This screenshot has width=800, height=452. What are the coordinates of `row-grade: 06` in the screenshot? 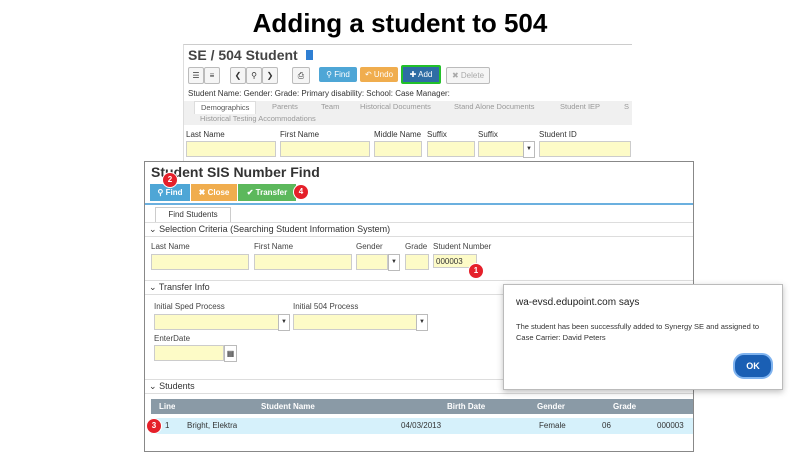 It's located at (606, 425).